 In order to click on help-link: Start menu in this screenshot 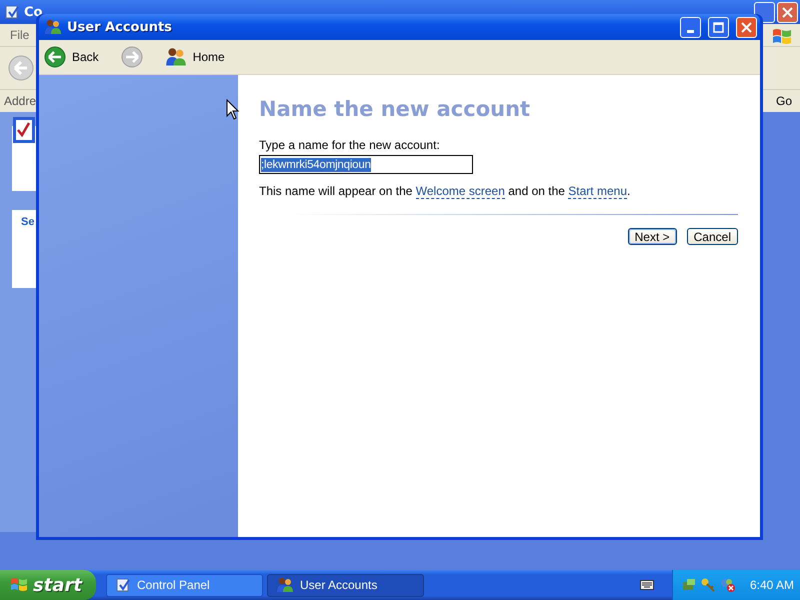, I will do `click(597, 191)`.